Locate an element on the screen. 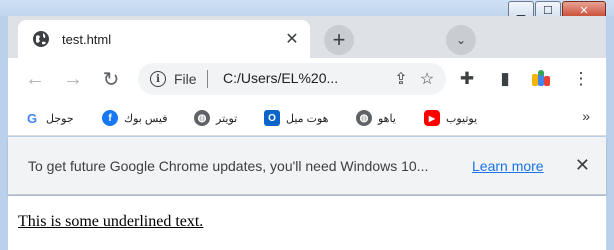  globe-icon is located at coordinates (41, 39).